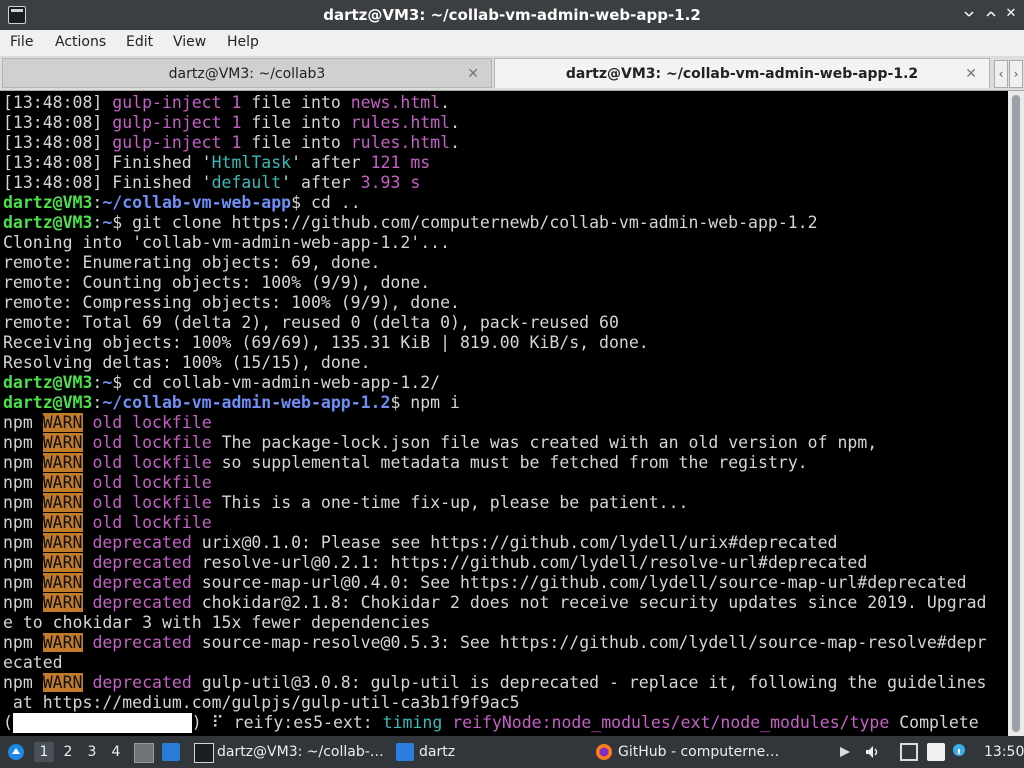 This screenshot has height=768, width=1024. I want to click on terminal-text: default, so click(246, 182).